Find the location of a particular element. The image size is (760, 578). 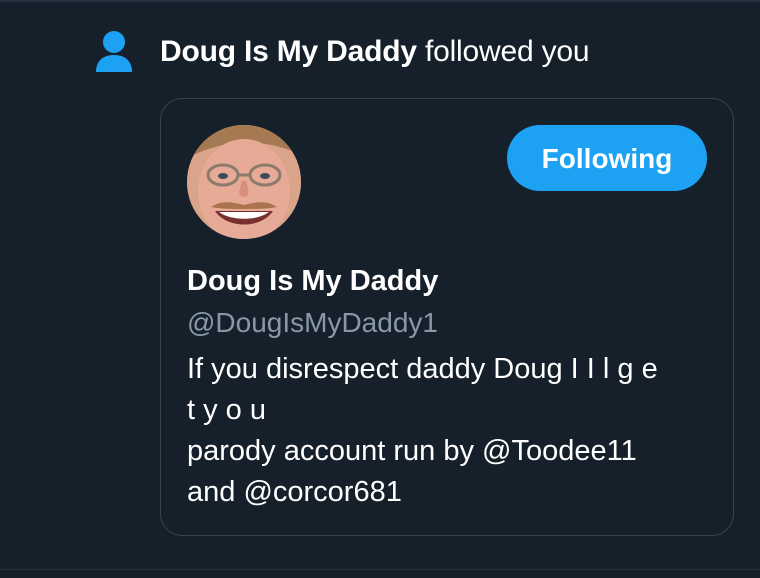

profile-avatar is located at coordinates (244, 182).